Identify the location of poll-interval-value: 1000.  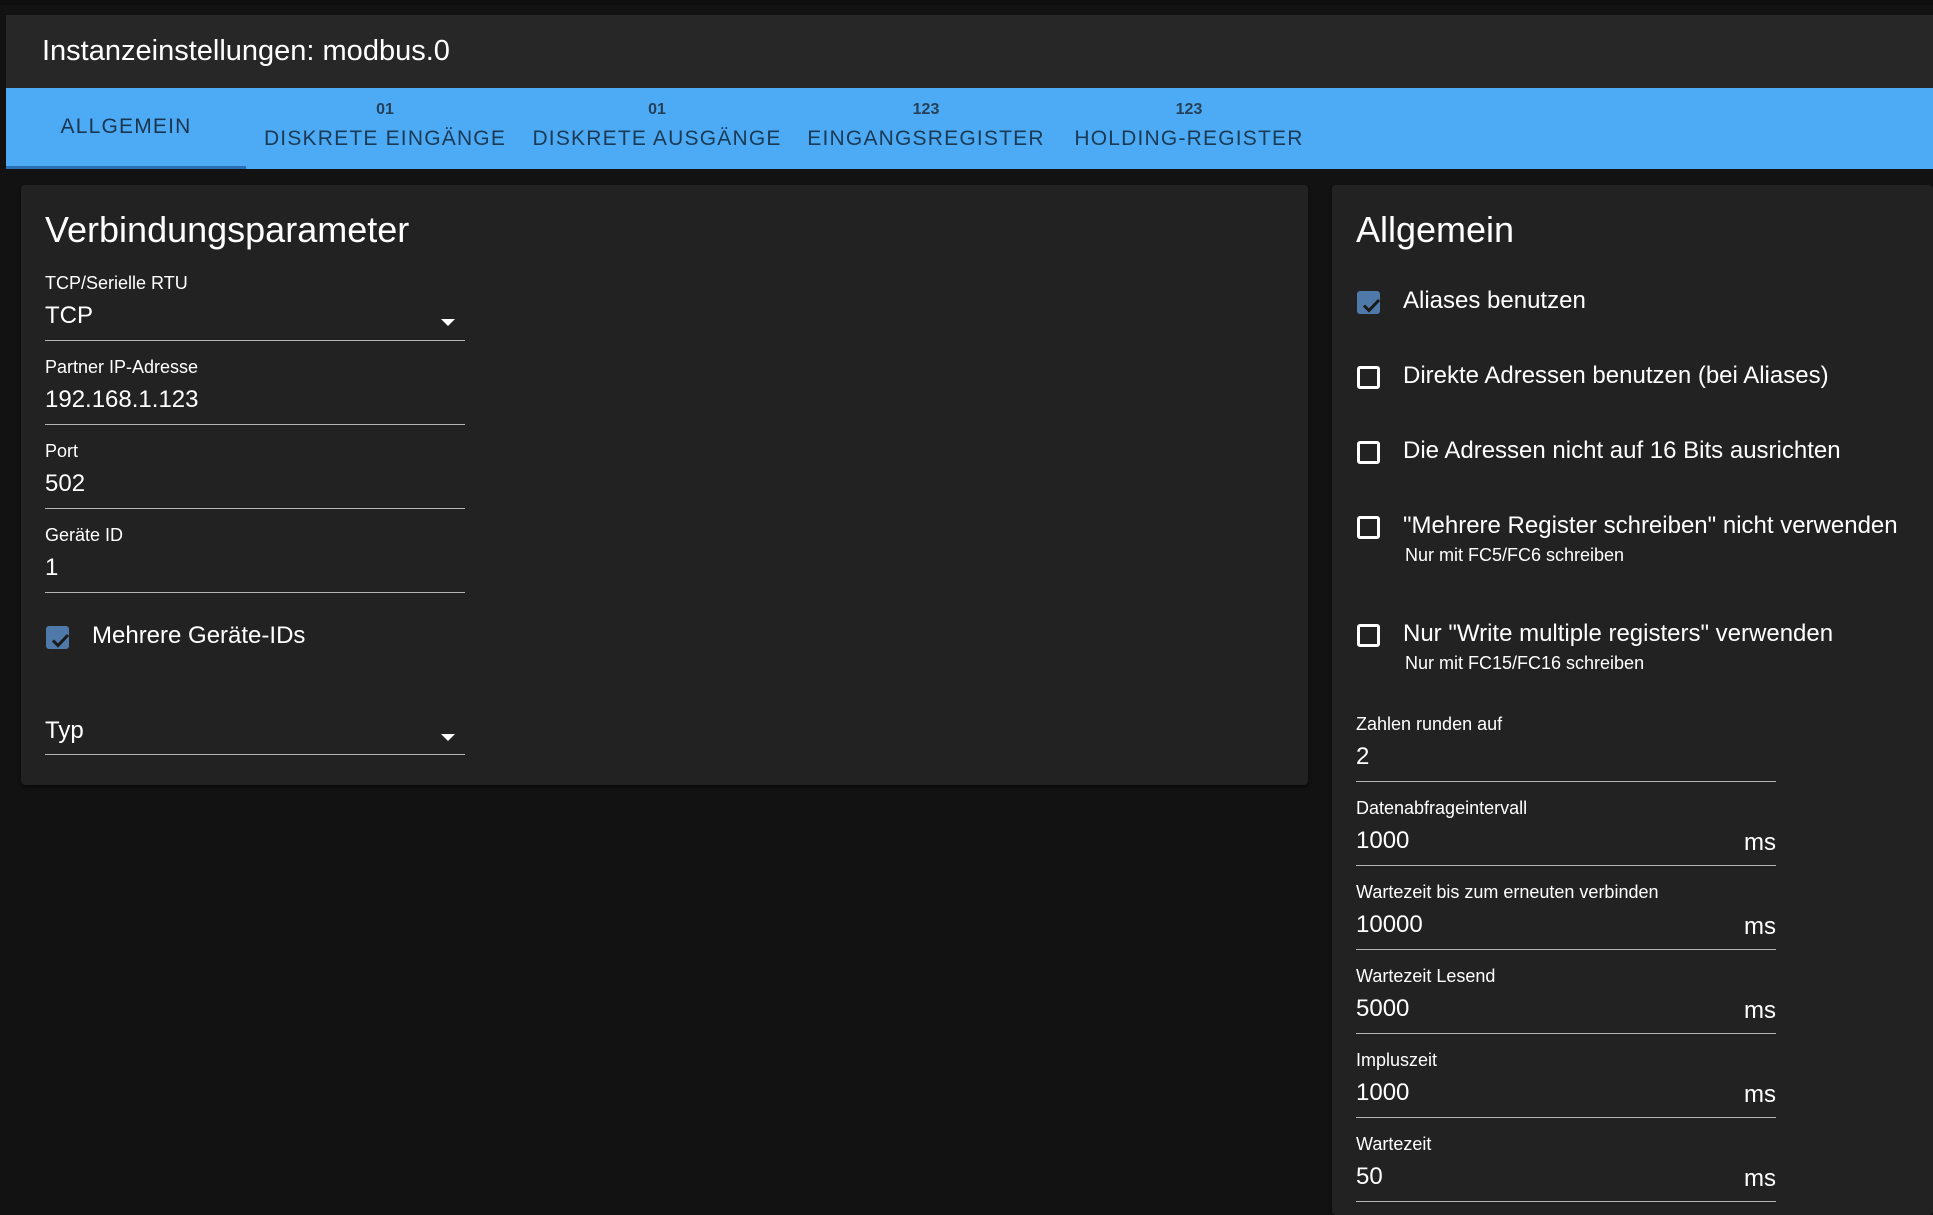
(1383, 840).